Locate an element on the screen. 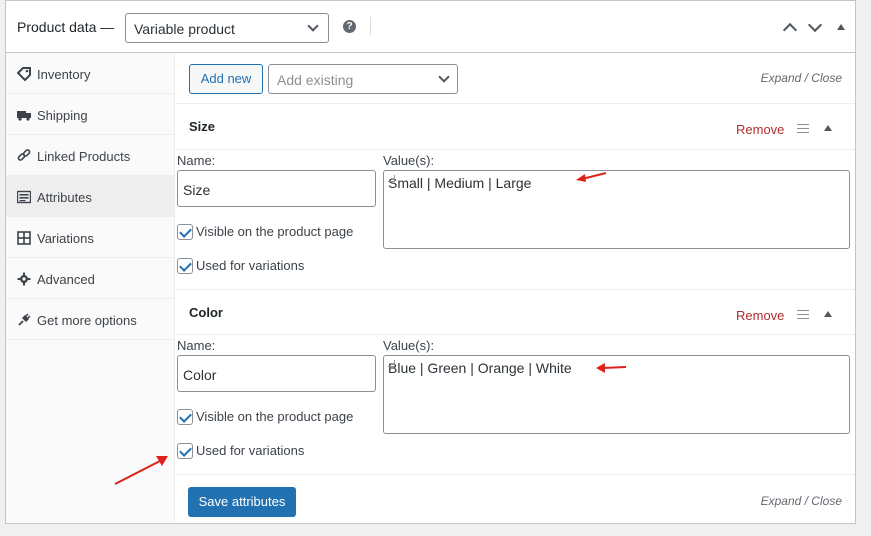 Image resolution: width=871 pixels, height=536 pixels. attribute-name-value: Size is located at coordinates (197, 190).